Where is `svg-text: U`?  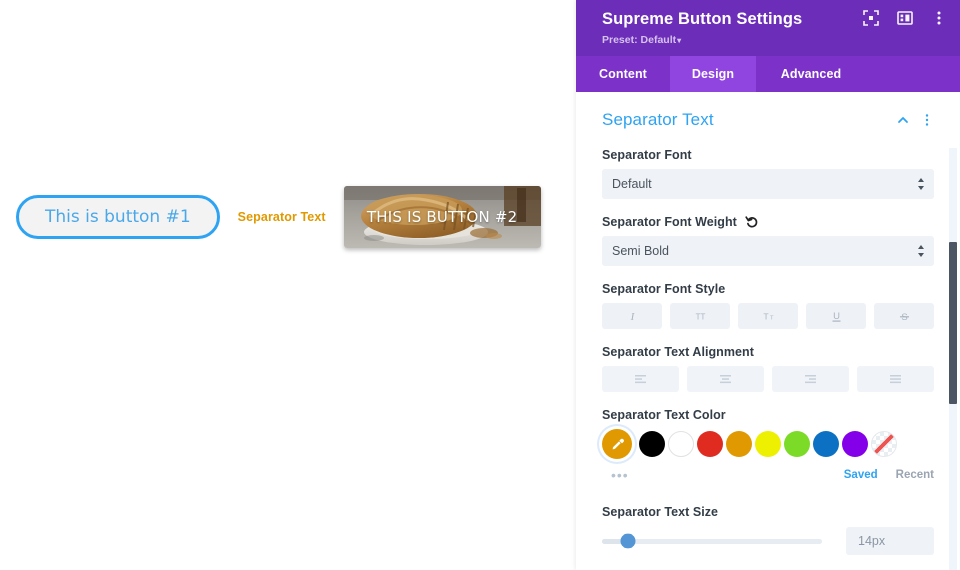 svg-text: U is located at coordinates (836, 316).